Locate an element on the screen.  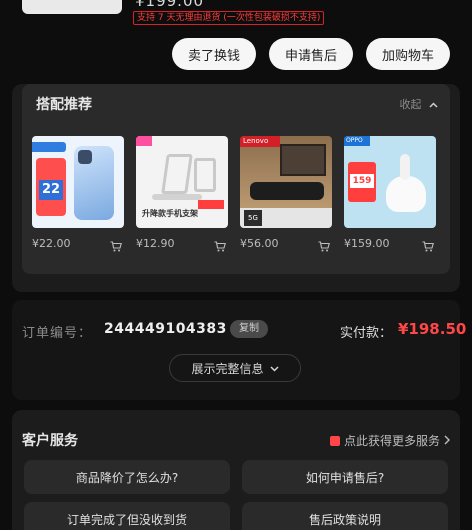
order-number: 244449104383 is located at coordinates (165, 329).